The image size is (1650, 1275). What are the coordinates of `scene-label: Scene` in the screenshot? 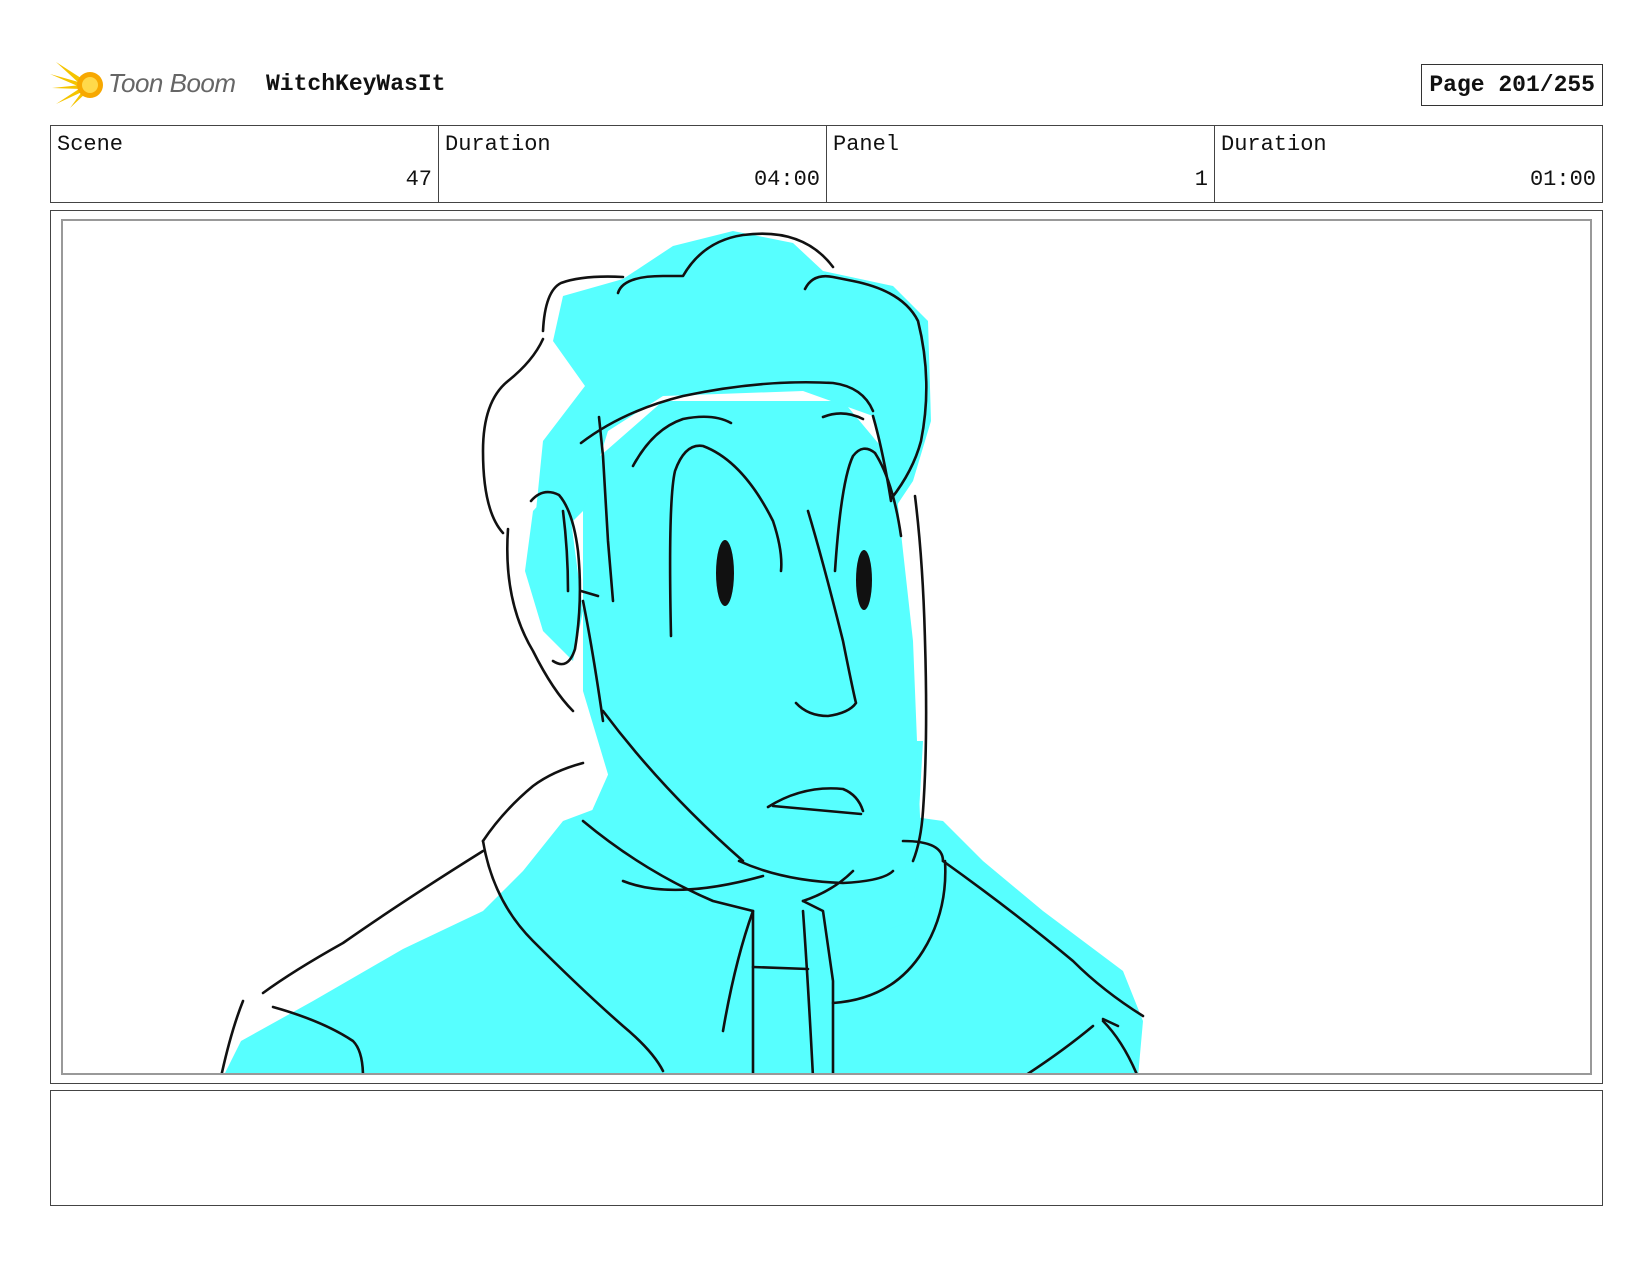 It's located at (90, 144).